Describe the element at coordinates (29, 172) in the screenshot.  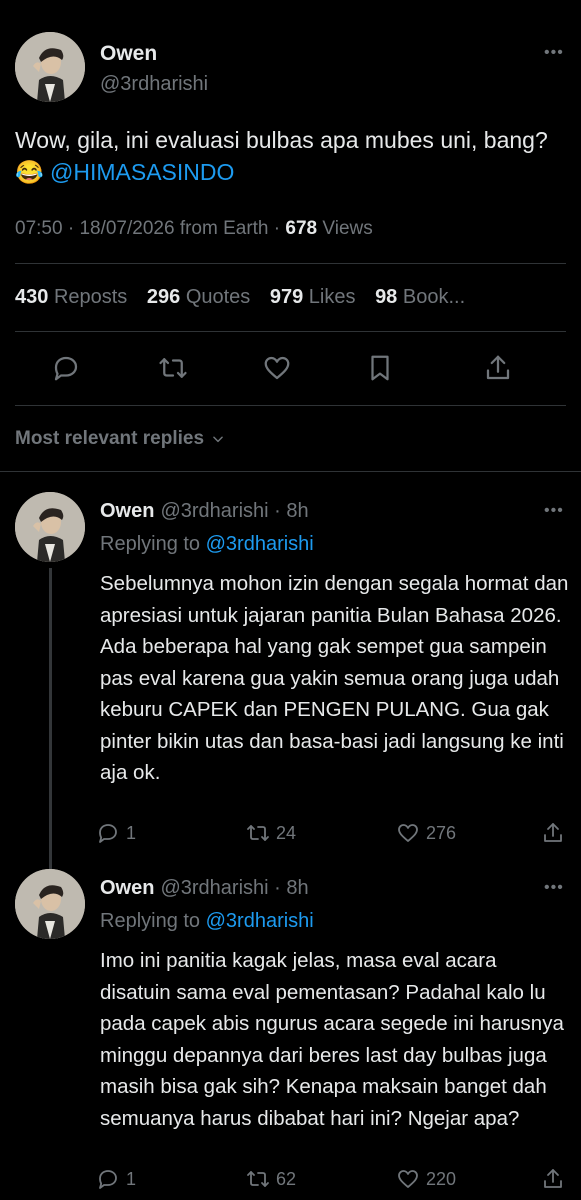
I see `laughing-emoji-icon: 😂` at that location.